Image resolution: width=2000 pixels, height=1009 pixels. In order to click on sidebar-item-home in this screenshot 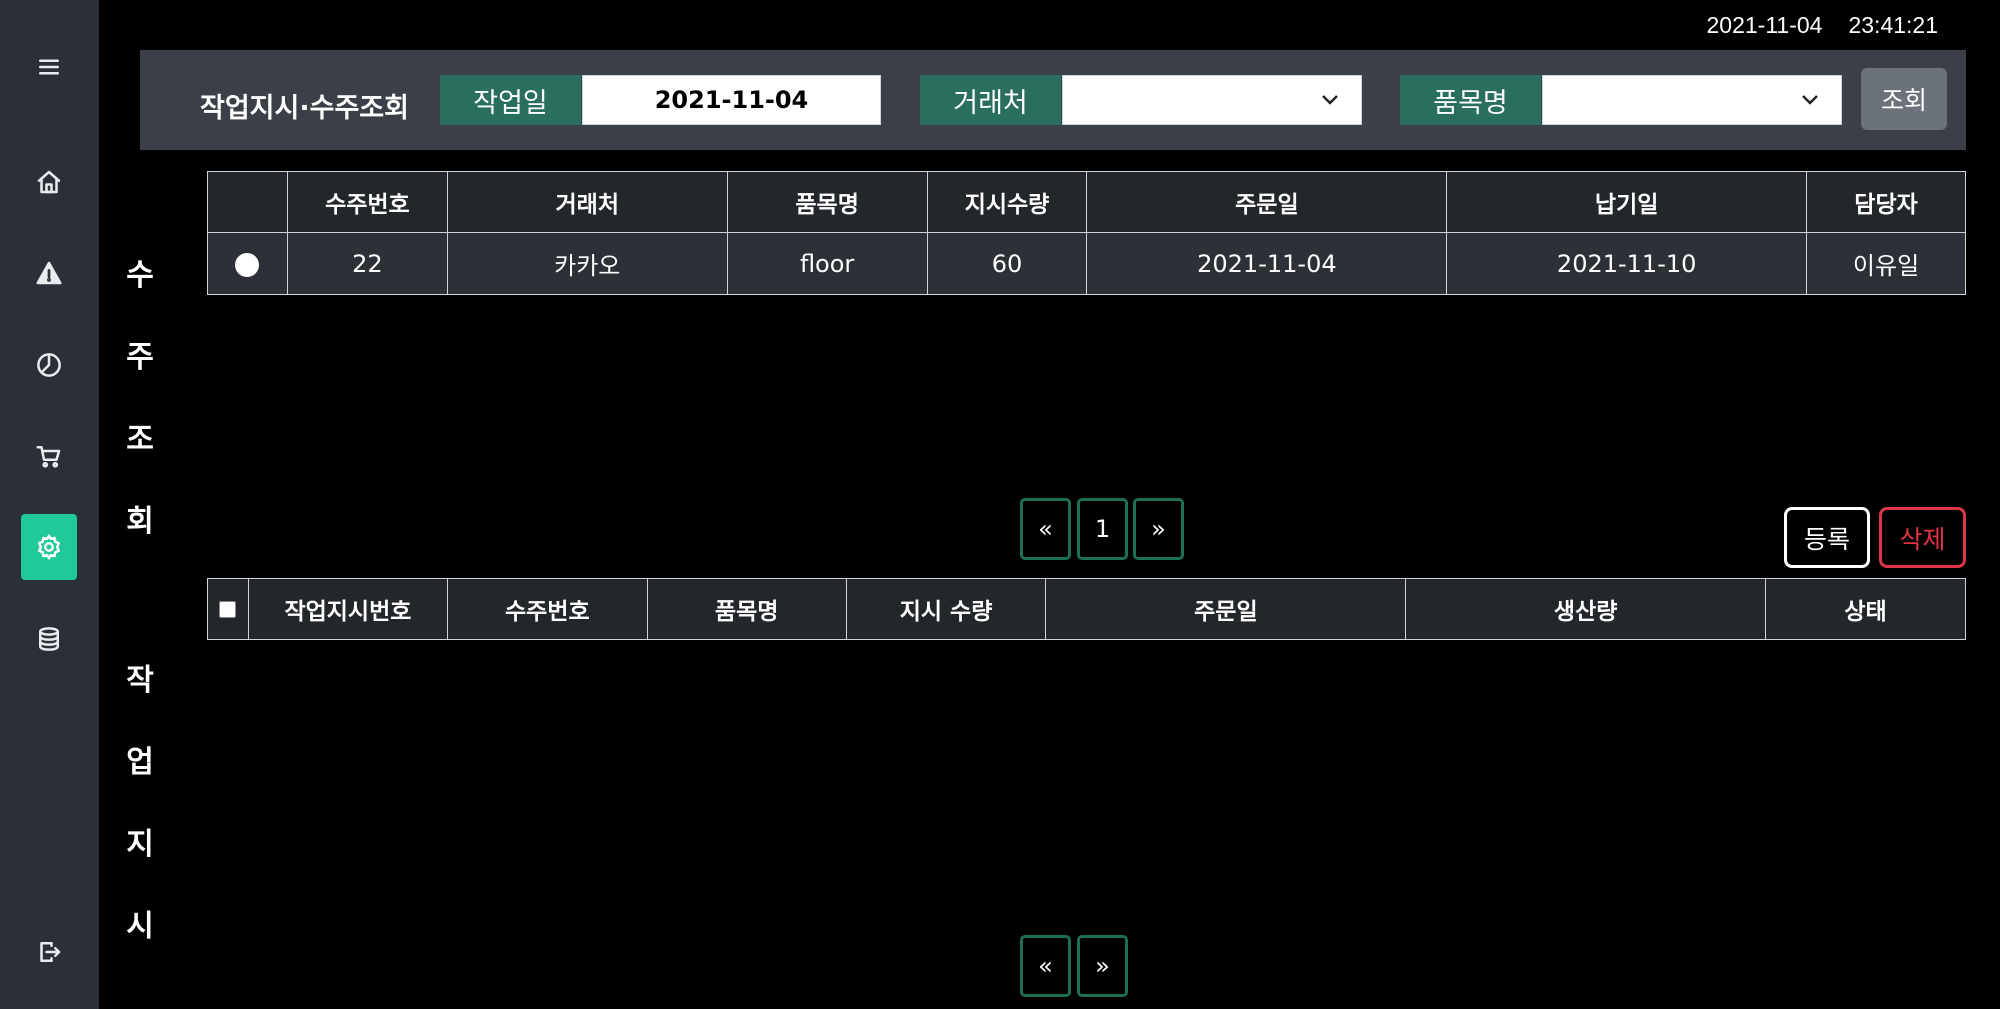, I will do `click(49, 182)`.